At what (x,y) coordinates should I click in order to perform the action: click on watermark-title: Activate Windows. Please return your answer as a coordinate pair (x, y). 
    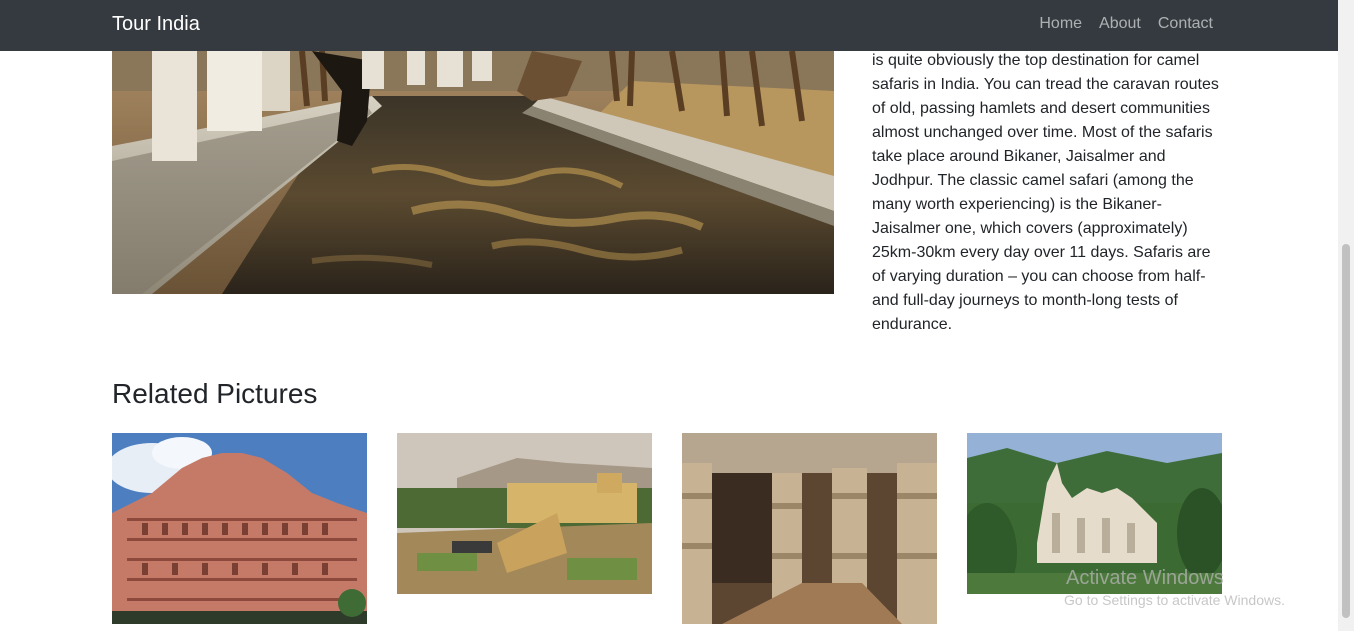
    Looking at the image, I should click on (1145, 578).